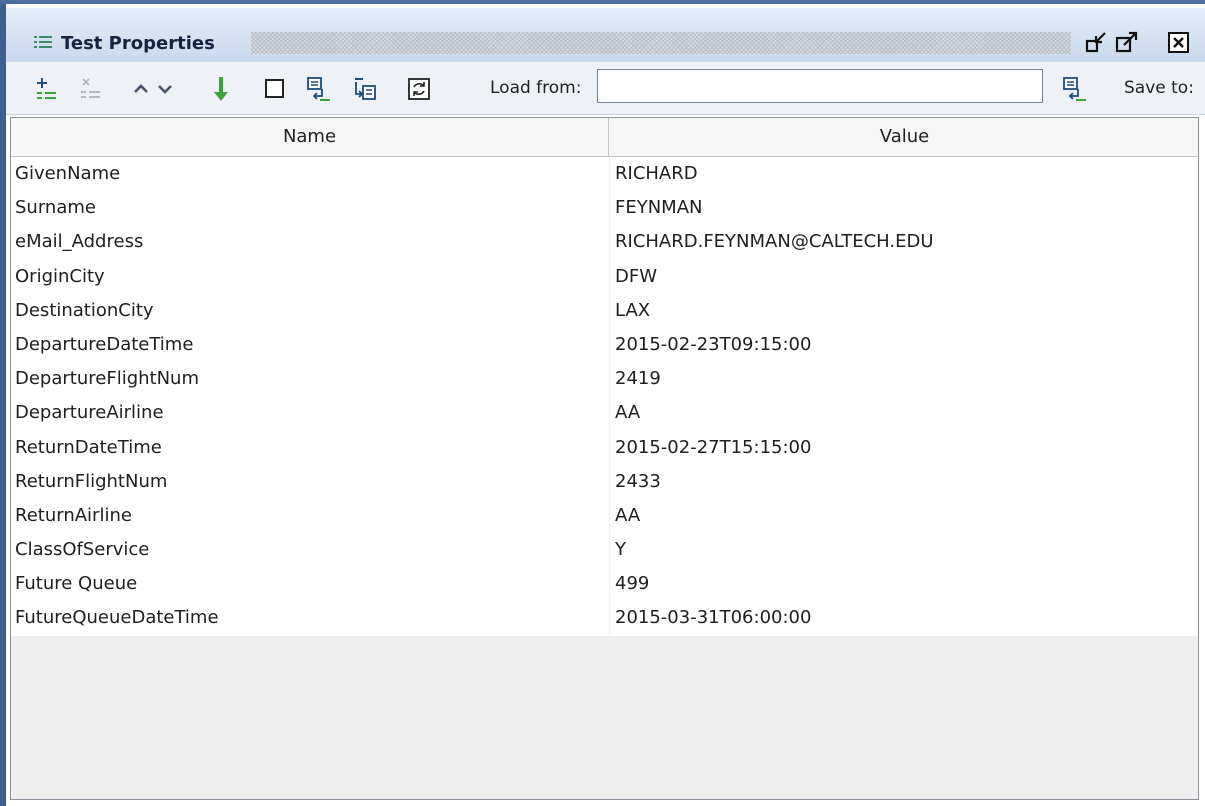  I want to click on panel-title: Test Properties, so click(138, 43).